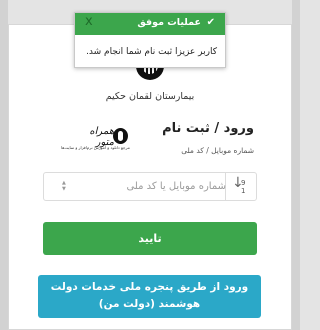 This screenshot has height=330, width=320. I want to click on sort-numeric-icon: ↓ 9 1, so click(239, 185).